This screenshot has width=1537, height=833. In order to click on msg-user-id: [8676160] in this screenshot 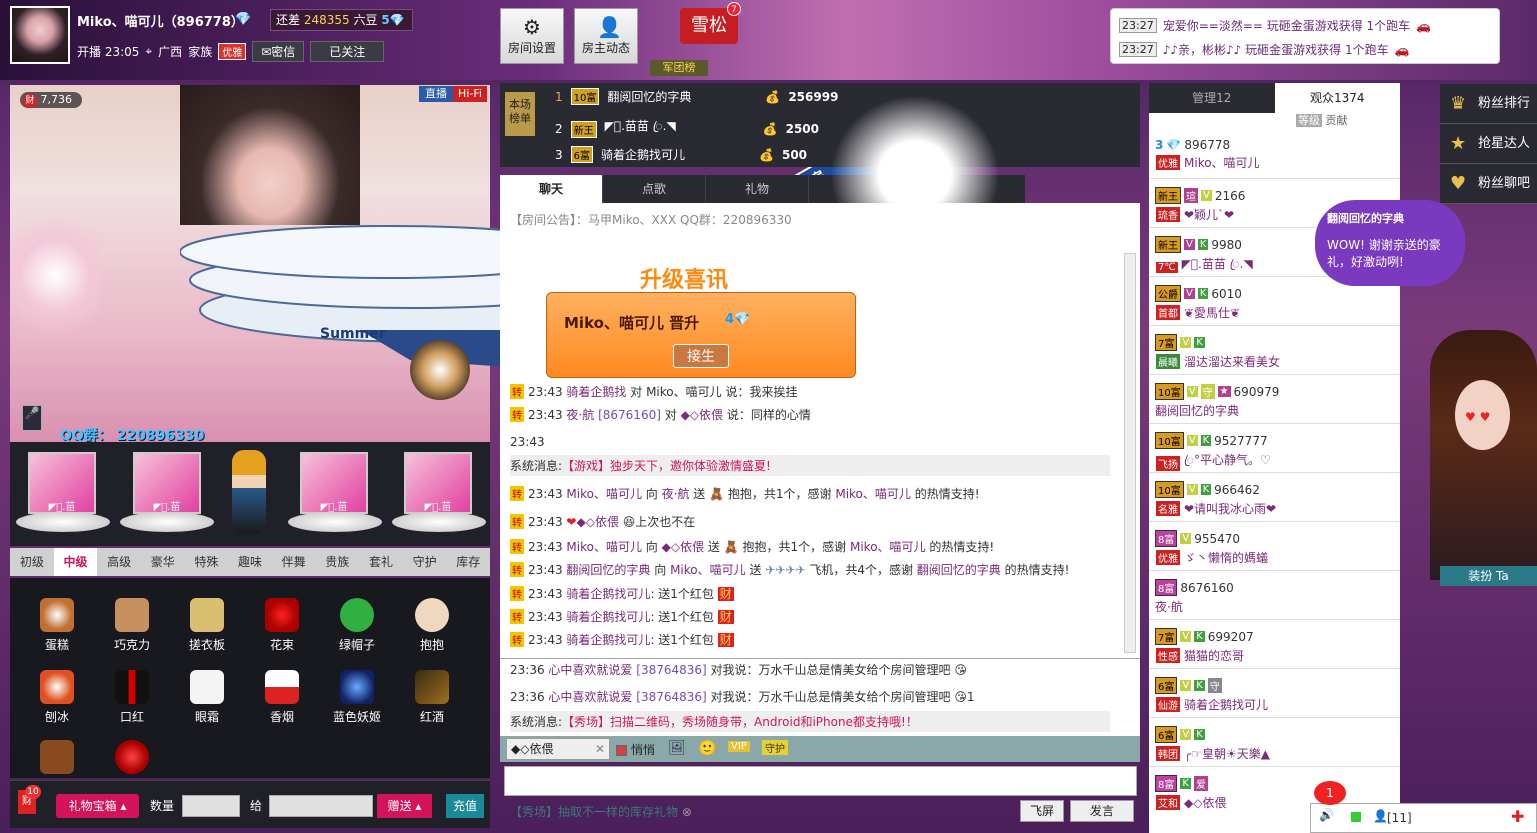, I will do `click(629, 415)`.